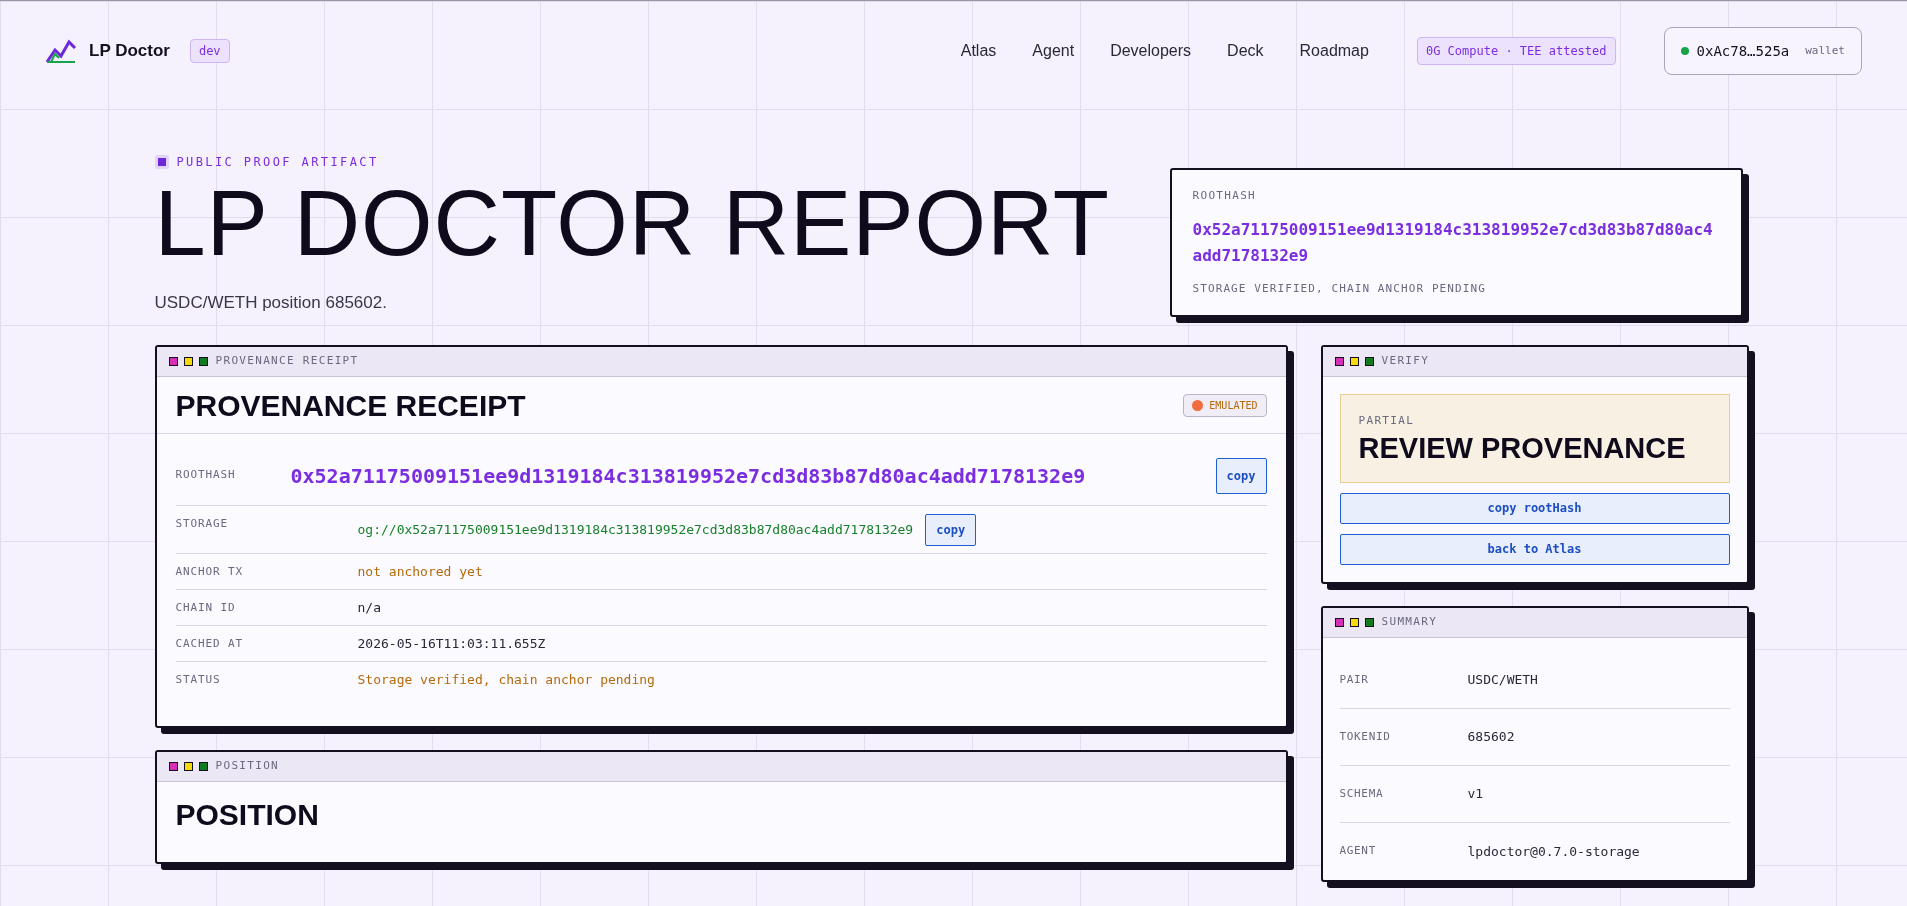  What do you see at coordinates (202, 524) in the screenshot?
I see `row-label: STORAGE` at bounding box center [202, 524].